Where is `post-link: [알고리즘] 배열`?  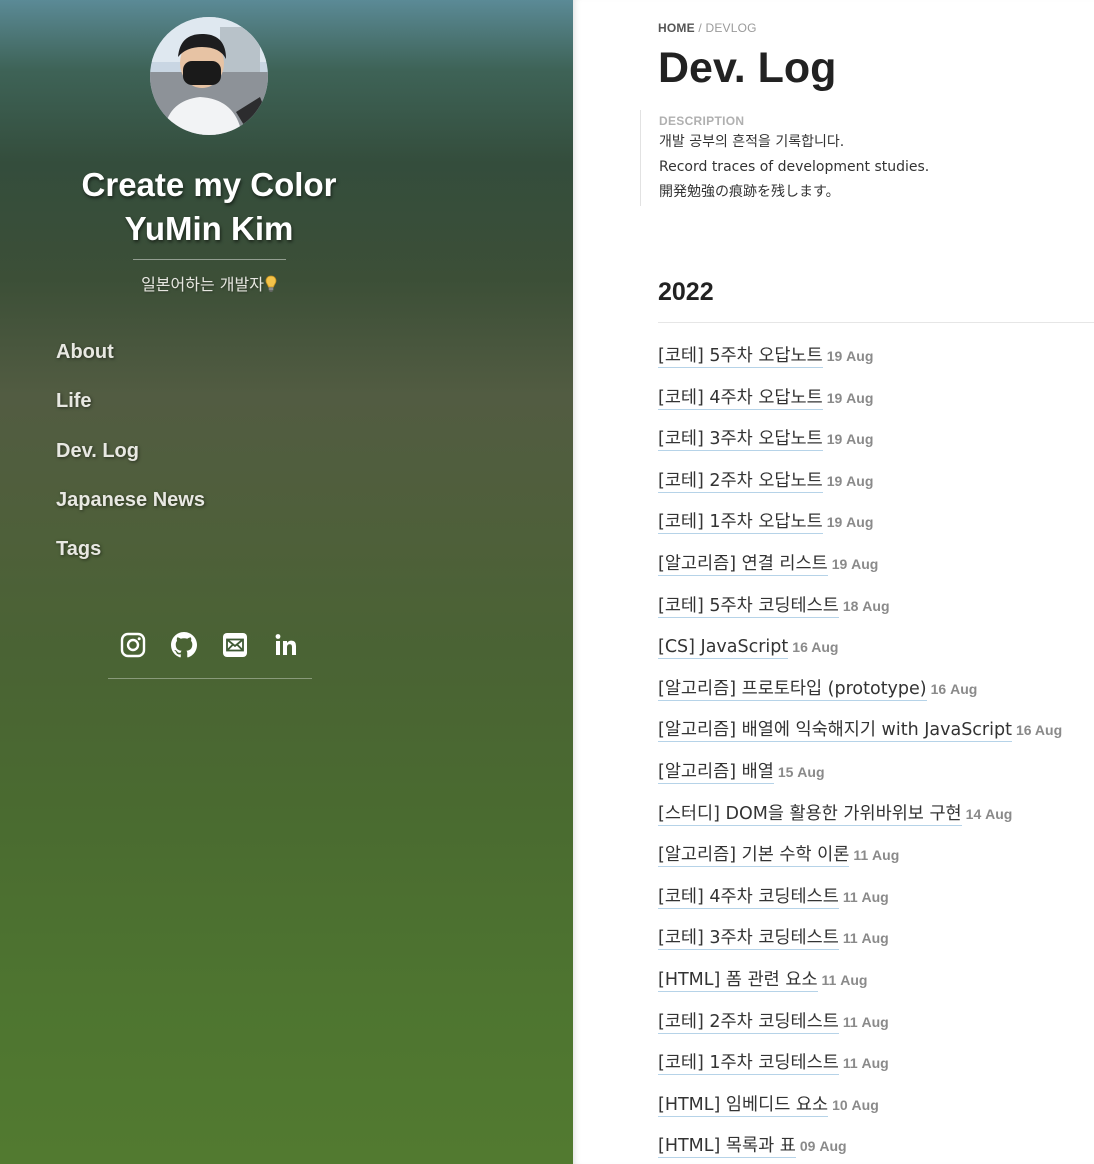
post-link: [알고리즘] 배열 is located at coordinates (716, 772).